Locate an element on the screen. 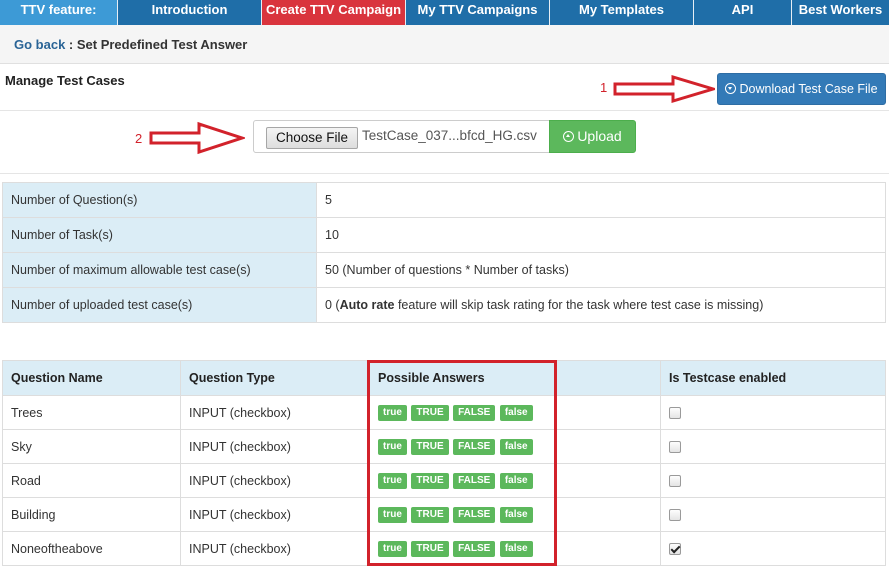  annotation-number-1: 1 is located at coordinates (604, 87).